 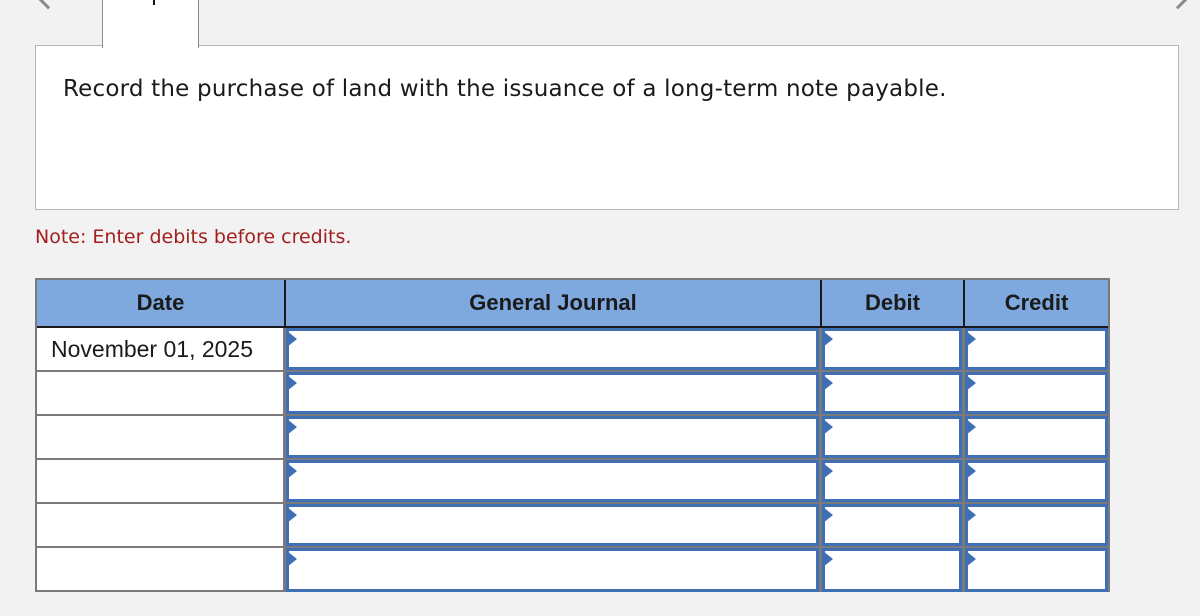 What do you see at coordinates (48, 5) in the screenshot?
I see `prev-arrow-icon` at bounding box center [48, 5].